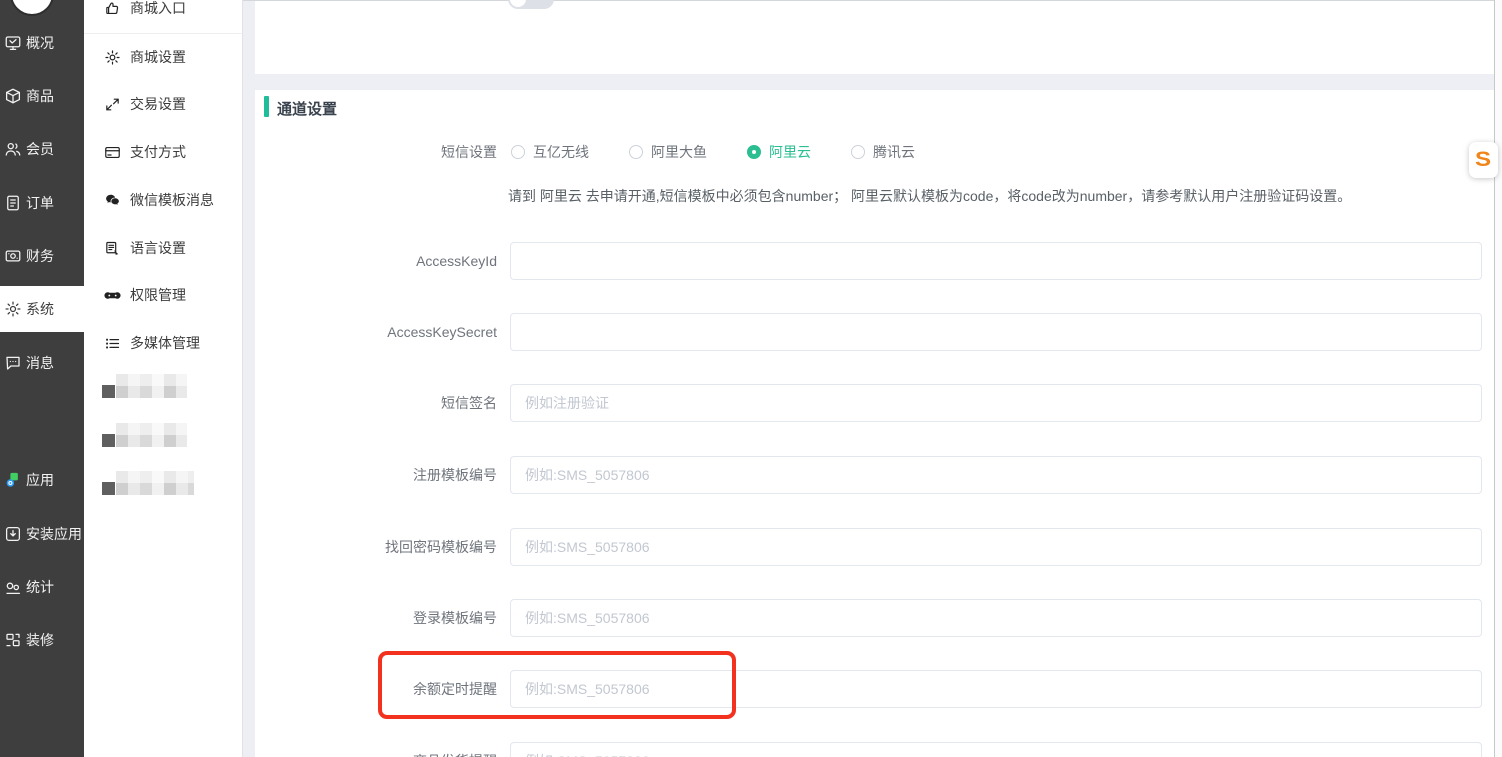 This screenshot has height=757, width=1502. I want to click on sidebar-item-label: 会员, so click(40, 149).